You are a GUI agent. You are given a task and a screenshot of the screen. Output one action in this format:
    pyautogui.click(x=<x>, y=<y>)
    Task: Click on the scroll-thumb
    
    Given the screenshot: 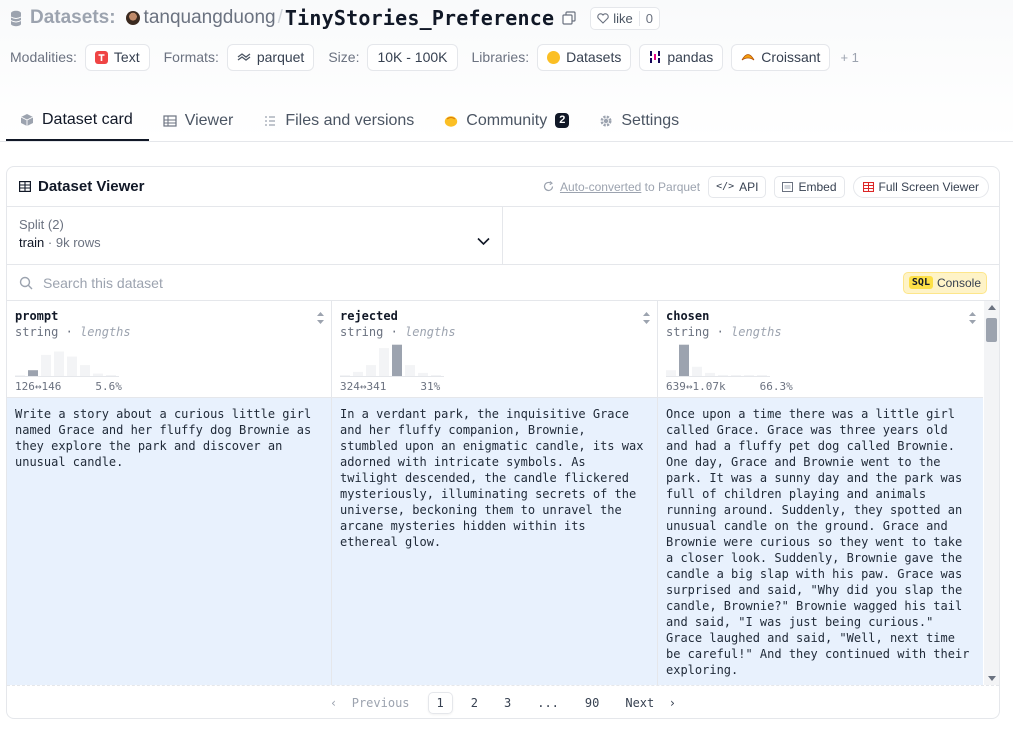 What is the action you would take?
    pyautogui.click(x=991, y=330)
    